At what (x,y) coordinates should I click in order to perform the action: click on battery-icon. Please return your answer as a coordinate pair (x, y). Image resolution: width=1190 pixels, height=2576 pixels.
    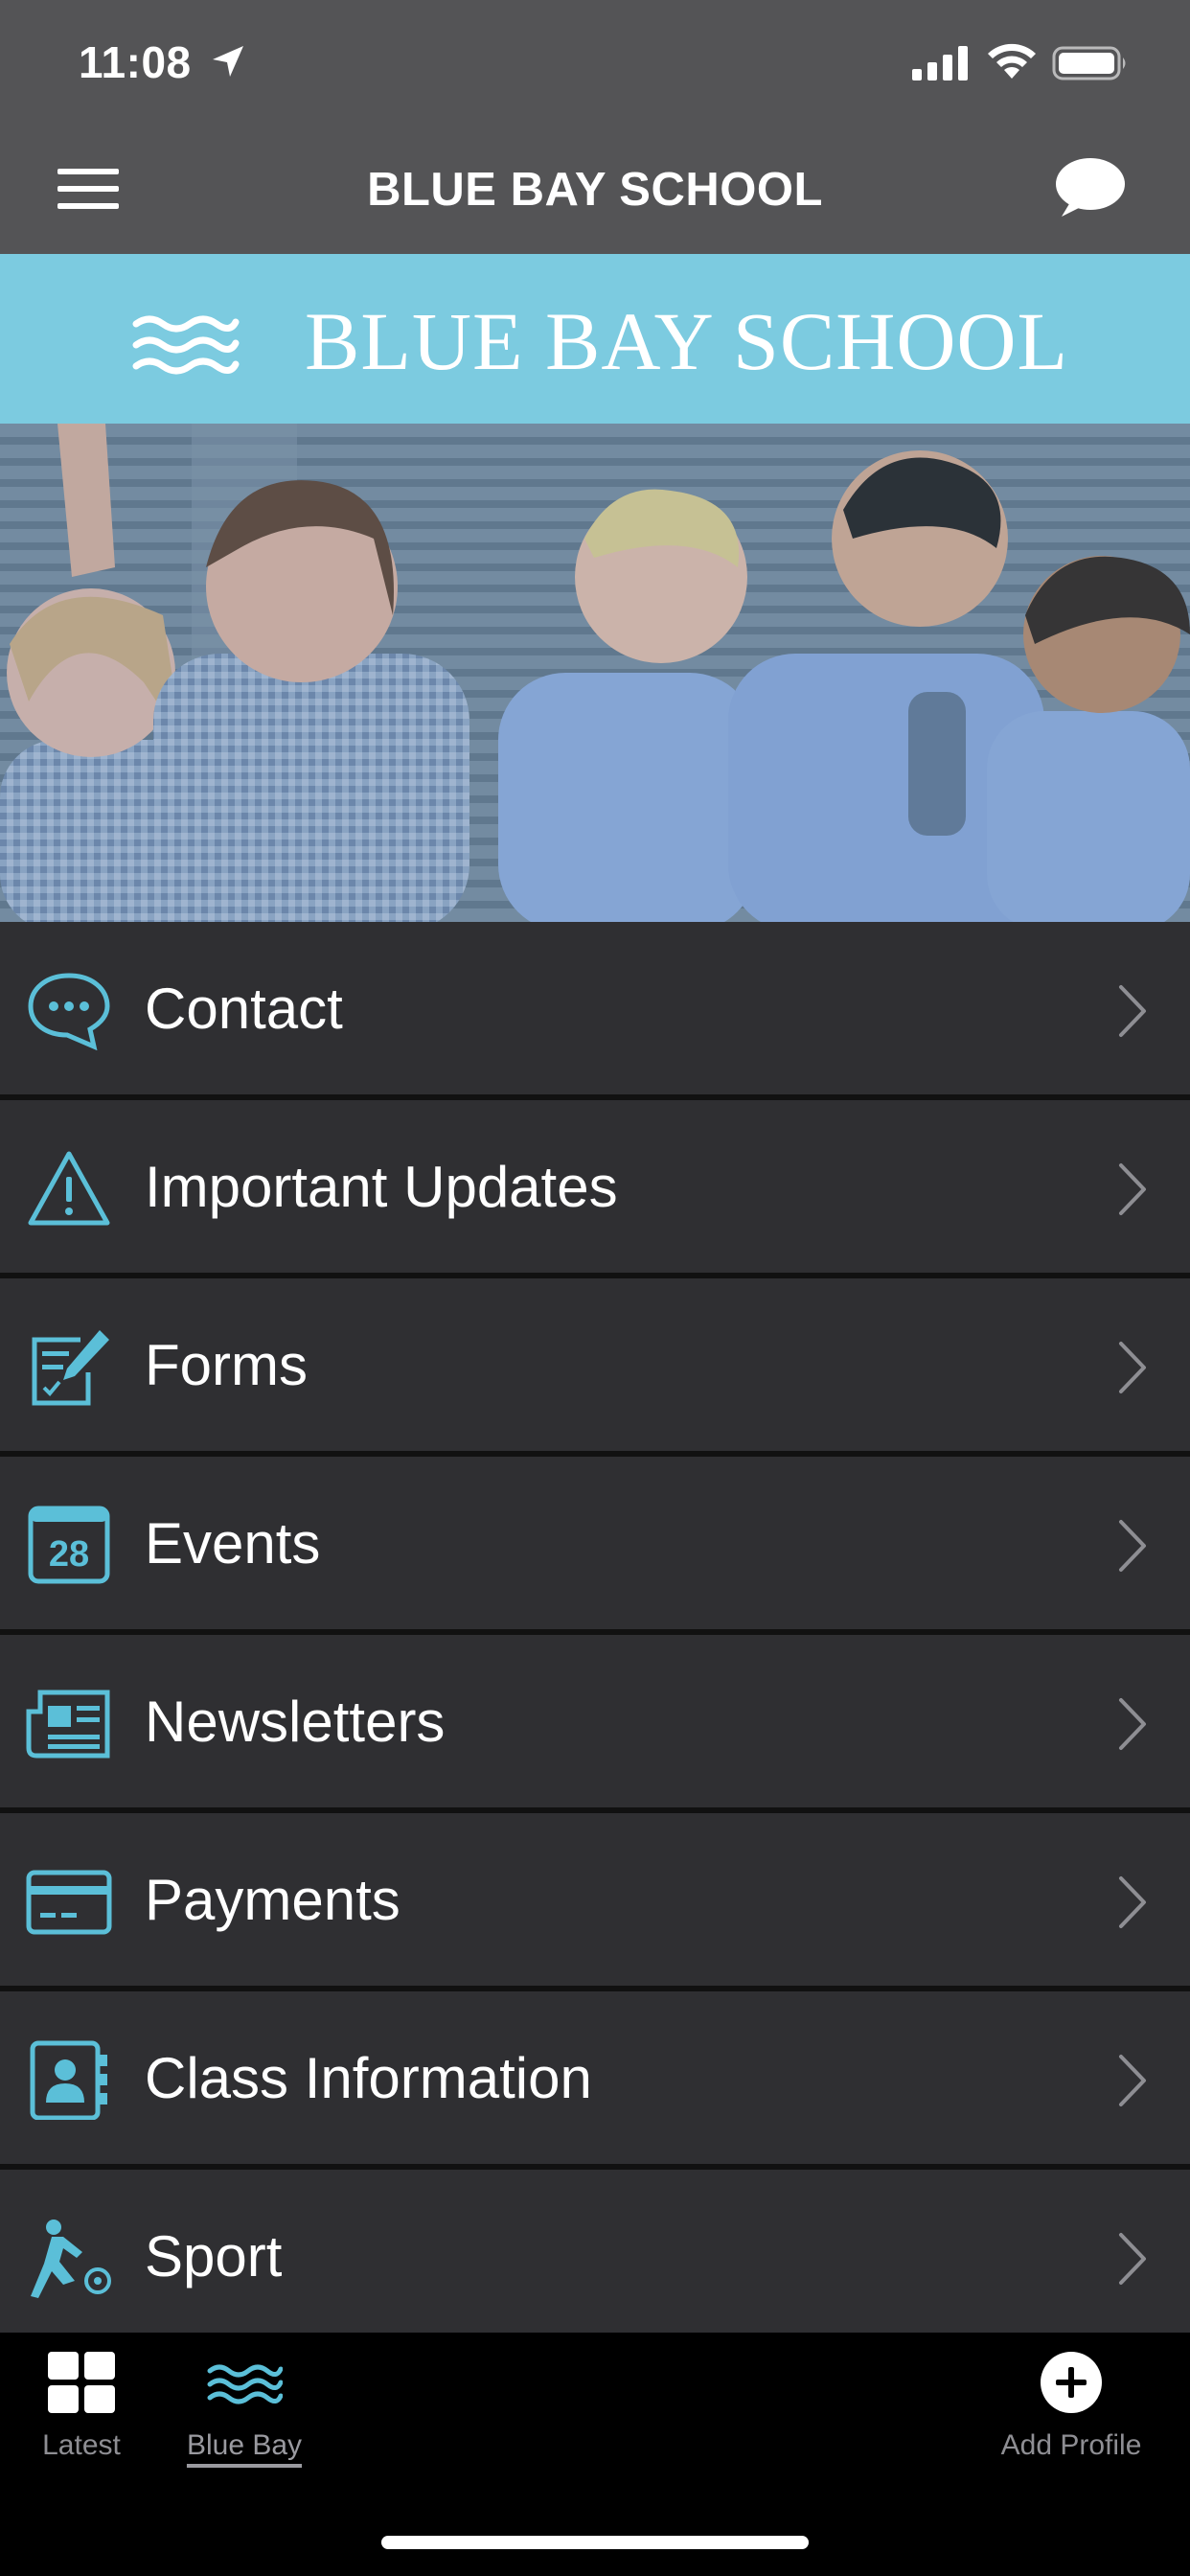
    Looking at the image, I should click on (1089, 63).